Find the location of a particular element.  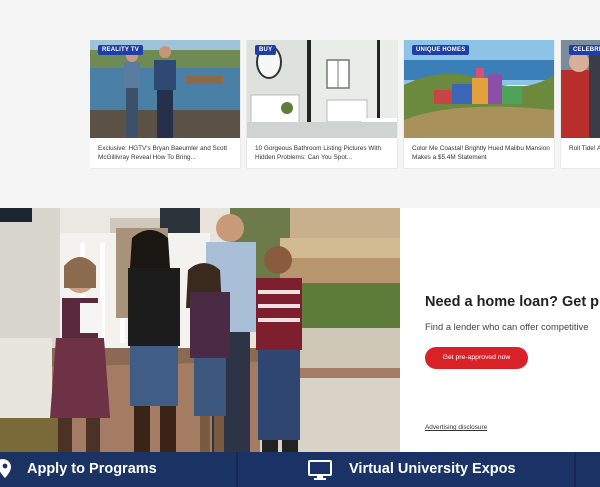

virtual-university-expos-button: Virtual University Expos is located at coordinates (406, 469).